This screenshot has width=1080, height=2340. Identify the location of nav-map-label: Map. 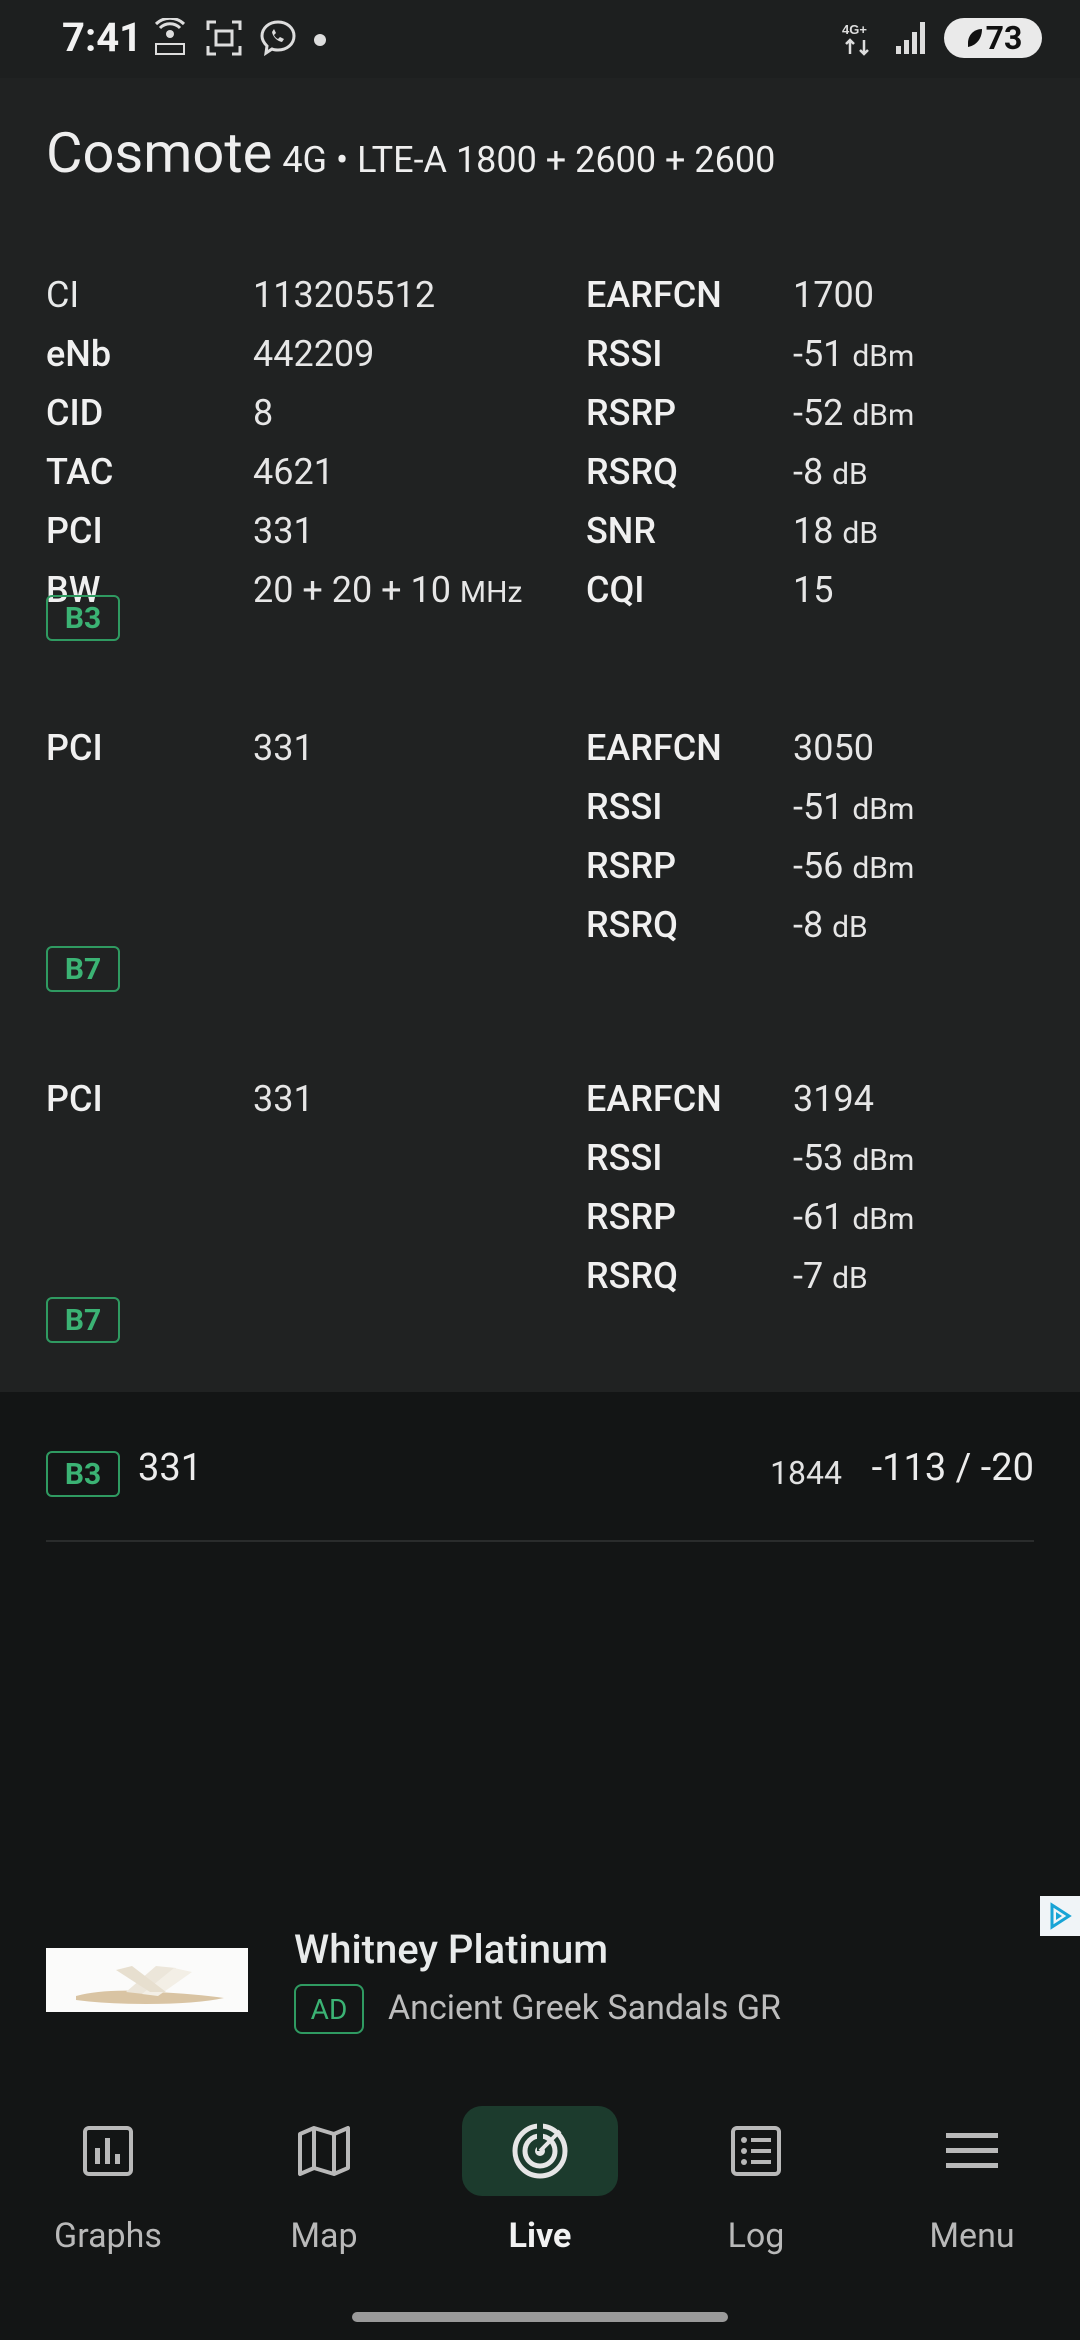
(324, 2236).